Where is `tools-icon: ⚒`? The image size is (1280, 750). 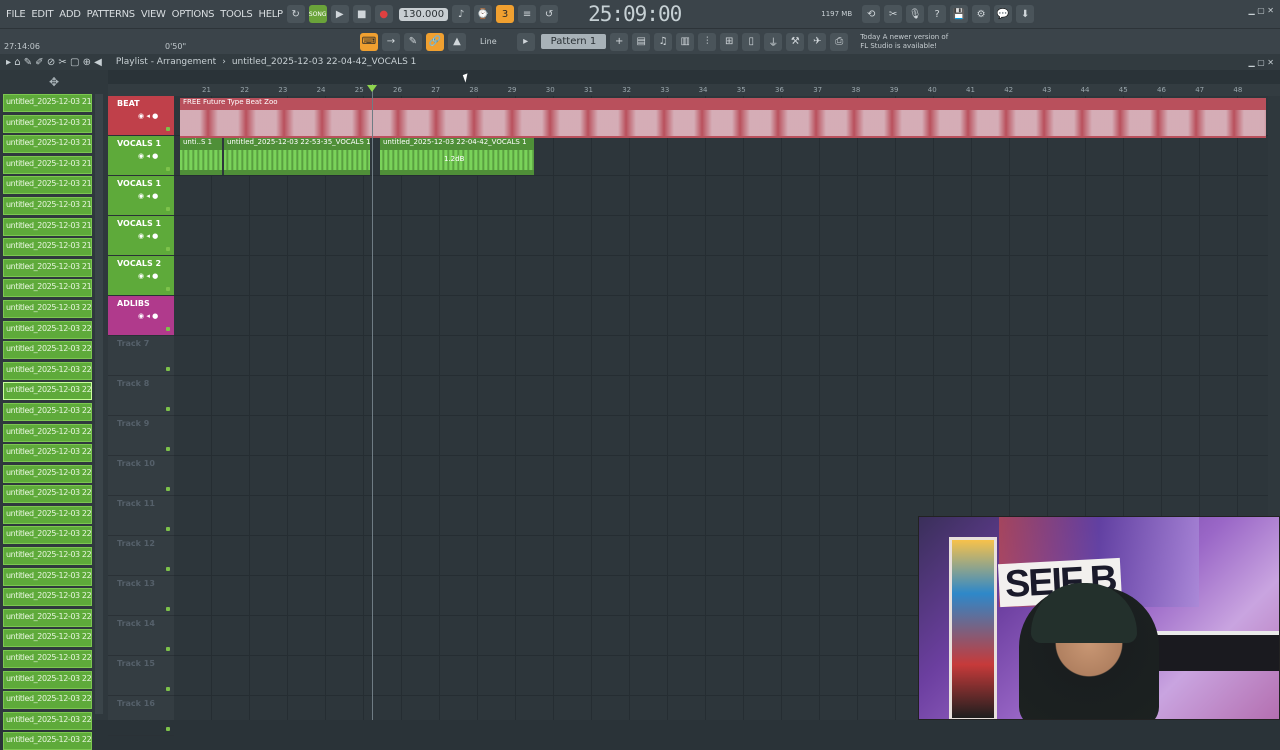
tools-icon: ⚒ is located at coordinates (795, 41).